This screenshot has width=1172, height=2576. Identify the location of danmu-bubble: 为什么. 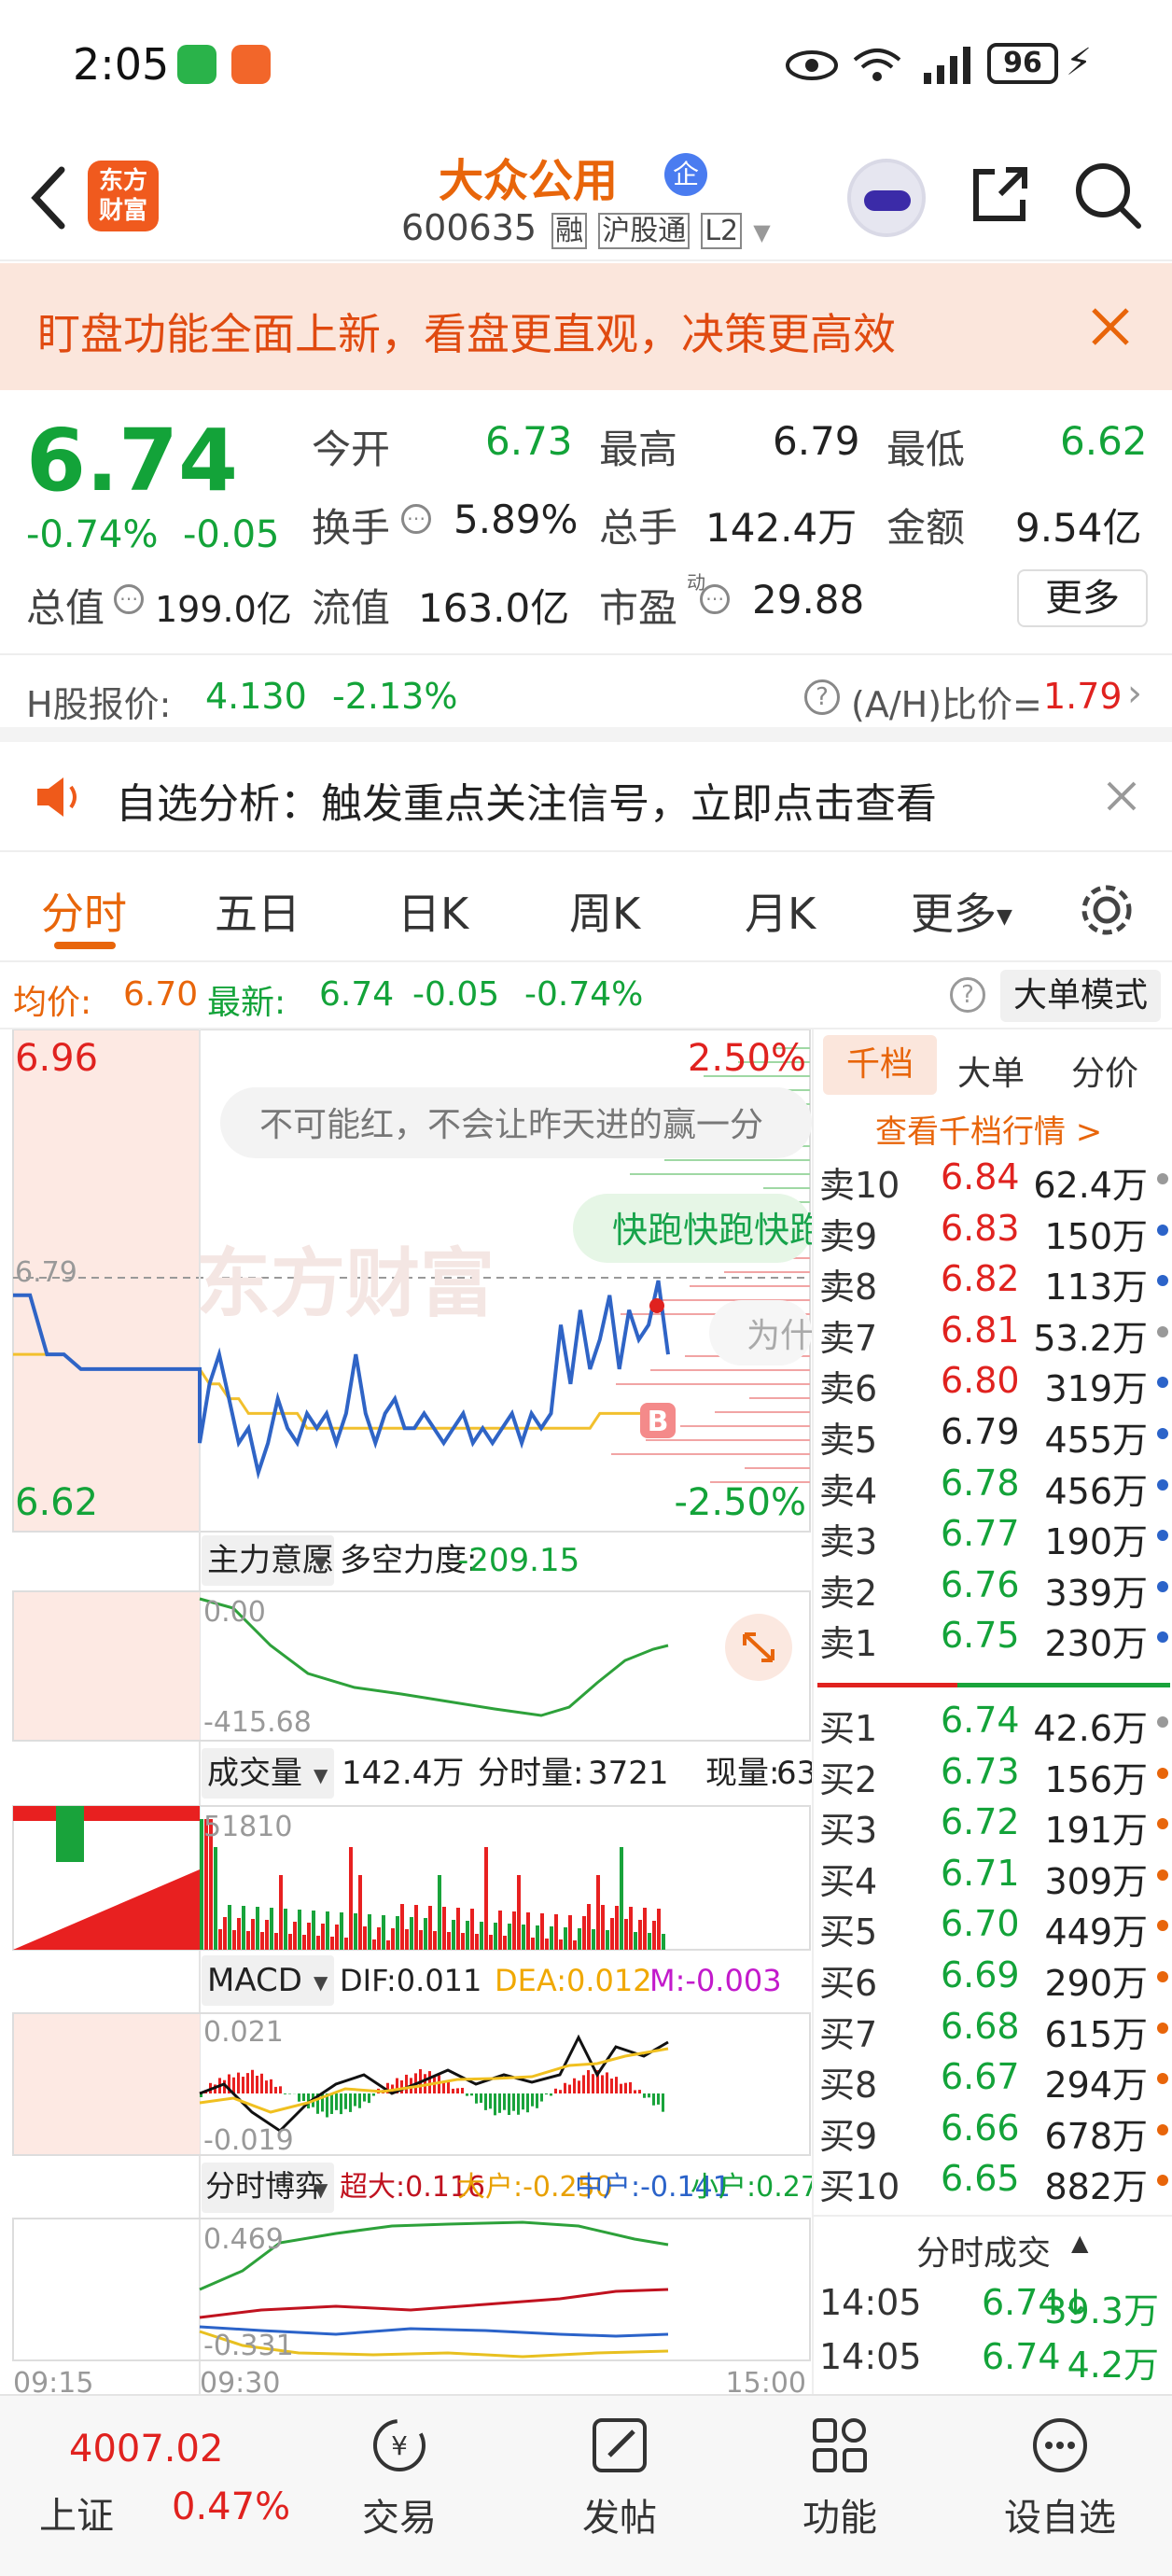
(760, 1332).